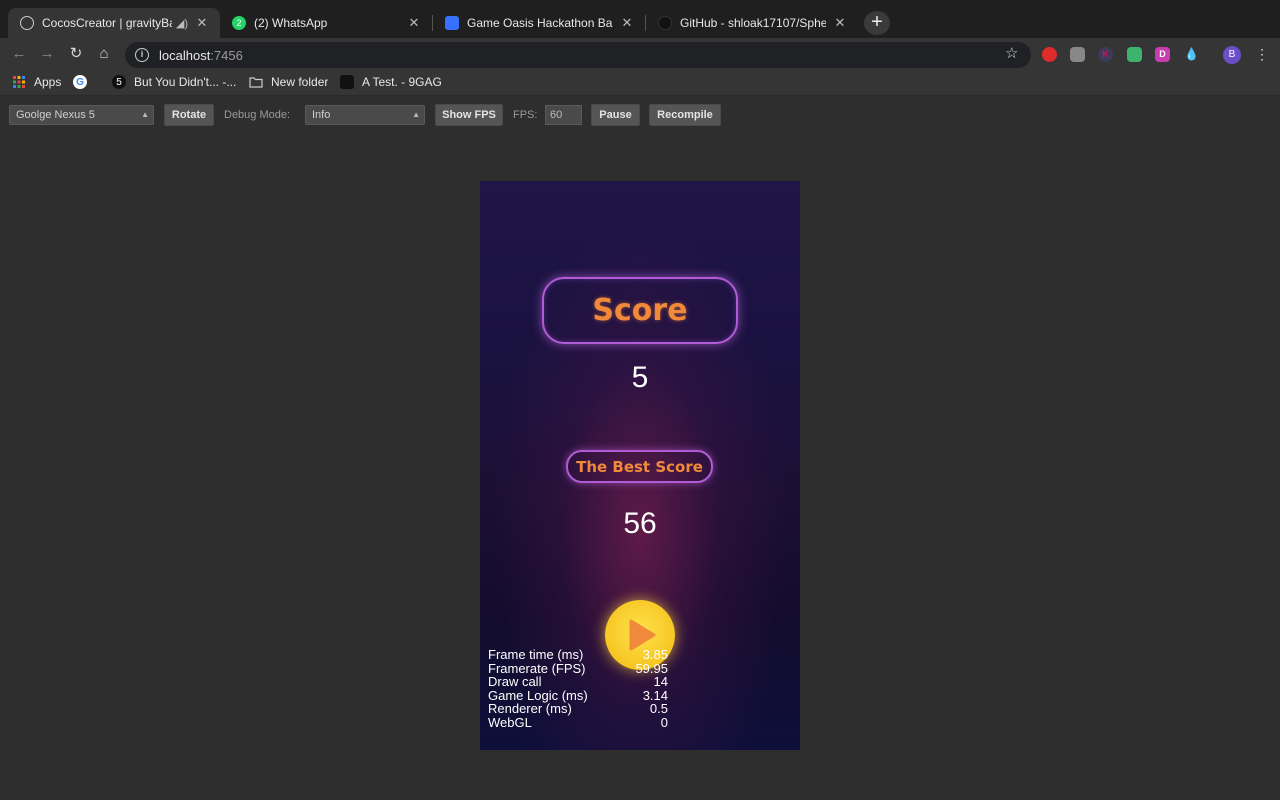  Describe the element at coordinates (189, 115) in the screenshot. I see `rotate-button: Rotate` at that location.